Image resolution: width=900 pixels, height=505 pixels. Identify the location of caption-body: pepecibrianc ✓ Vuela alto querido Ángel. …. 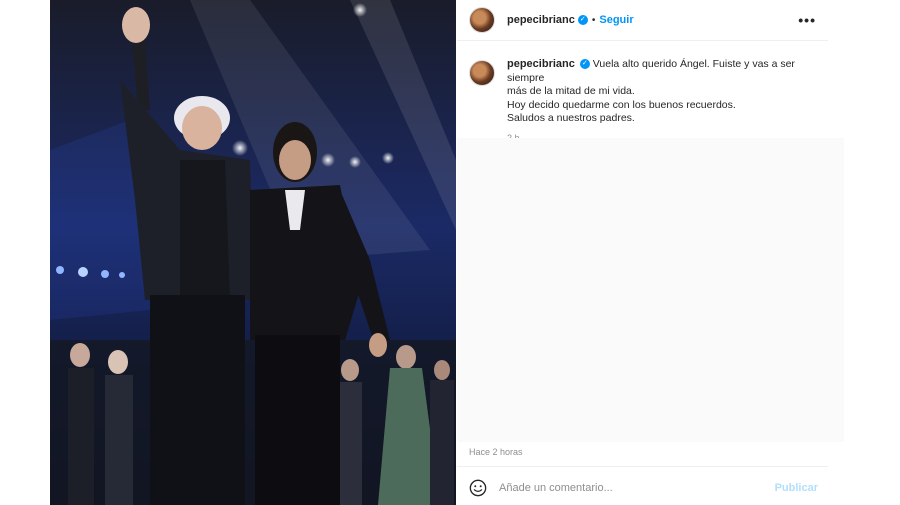
(663, 101).